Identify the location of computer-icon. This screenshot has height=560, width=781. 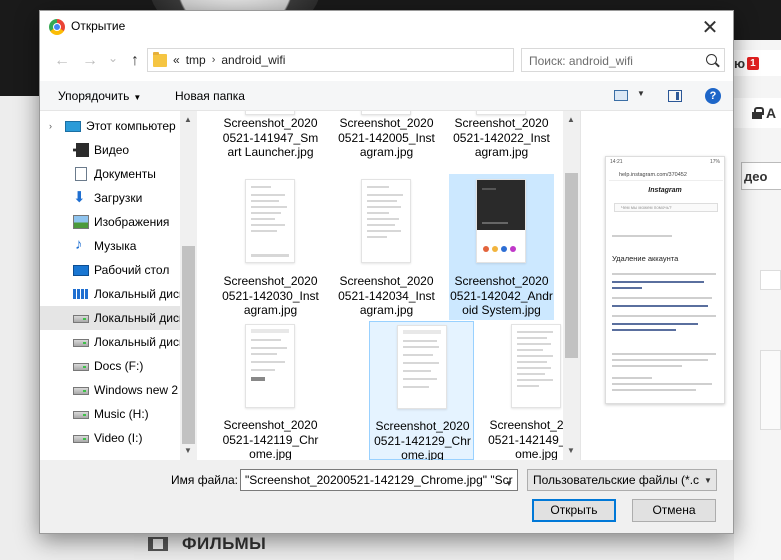
(73, 126).